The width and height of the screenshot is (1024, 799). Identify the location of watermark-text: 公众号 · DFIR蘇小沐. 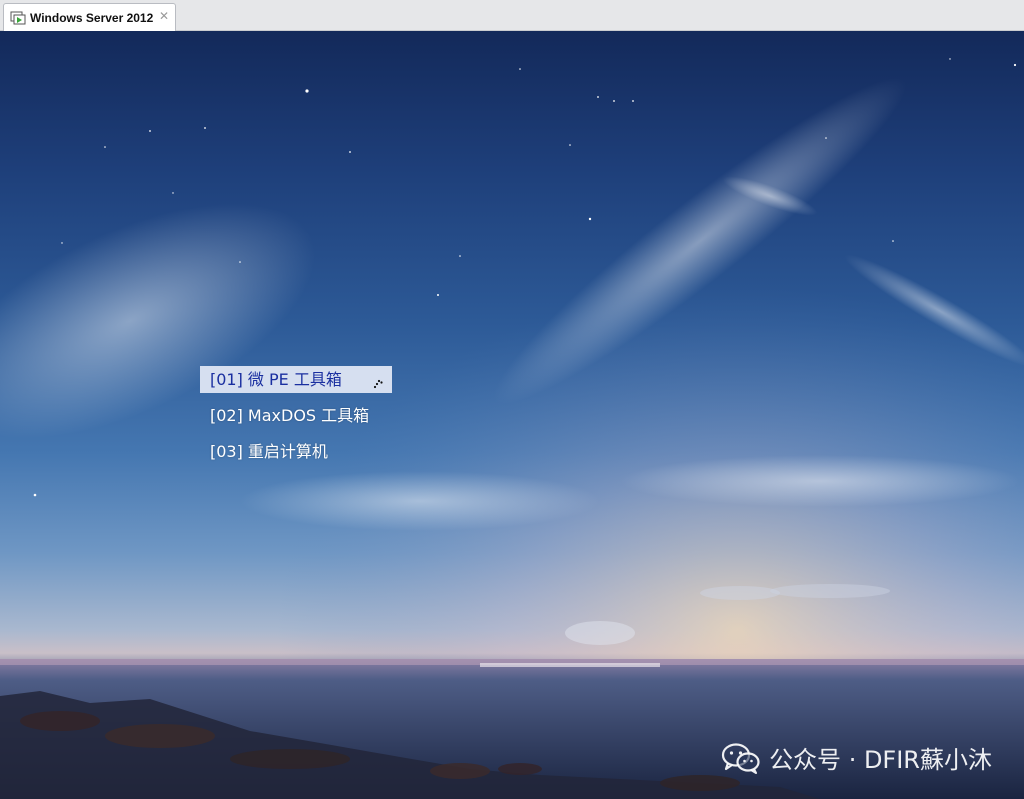
(880, 760).